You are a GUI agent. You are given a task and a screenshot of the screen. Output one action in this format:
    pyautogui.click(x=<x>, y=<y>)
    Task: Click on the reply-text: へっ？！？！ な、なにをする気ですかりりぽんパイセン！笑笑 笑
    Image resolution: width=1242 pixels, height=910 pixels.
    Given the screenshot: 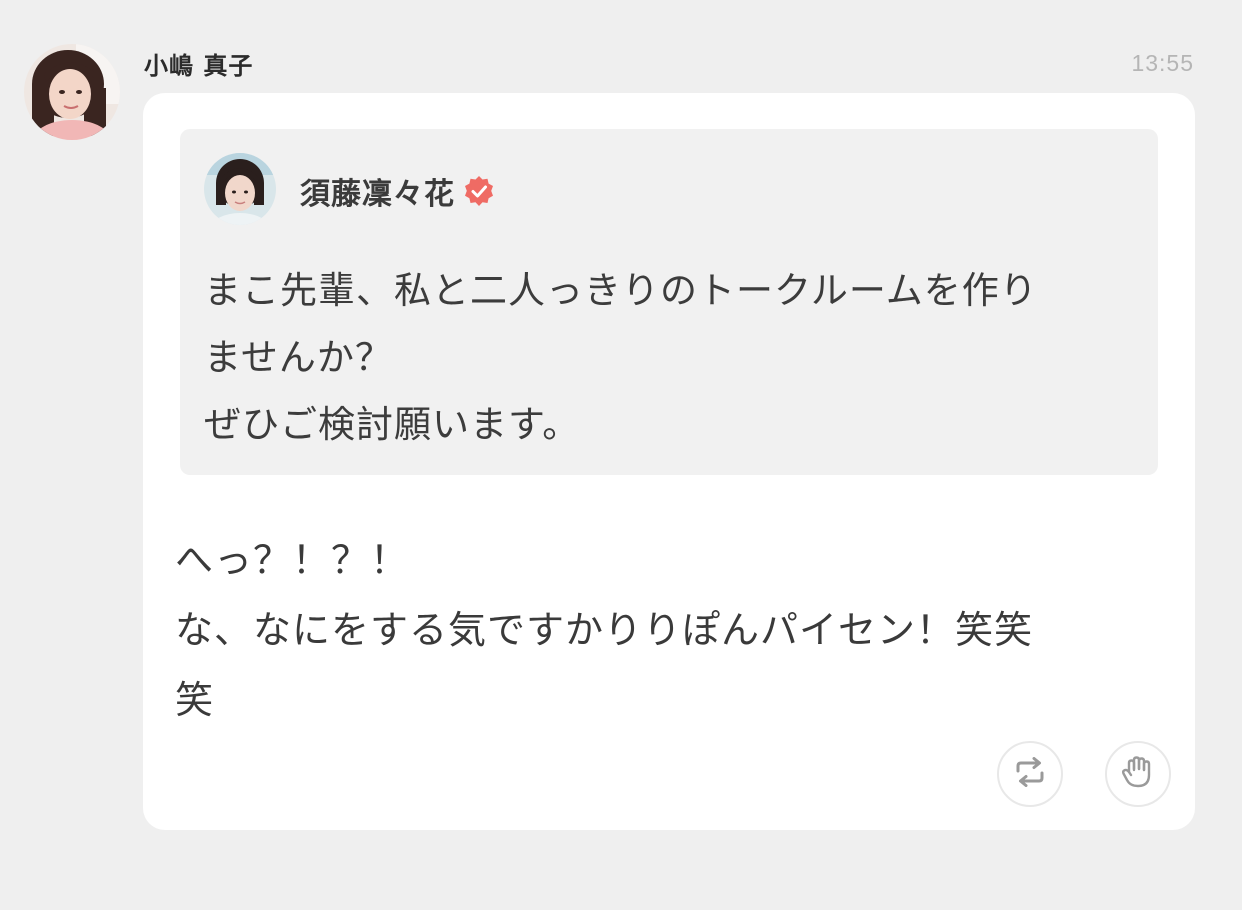 What is the action you would take?
    pyautogui.click(x=604, y=630)
    